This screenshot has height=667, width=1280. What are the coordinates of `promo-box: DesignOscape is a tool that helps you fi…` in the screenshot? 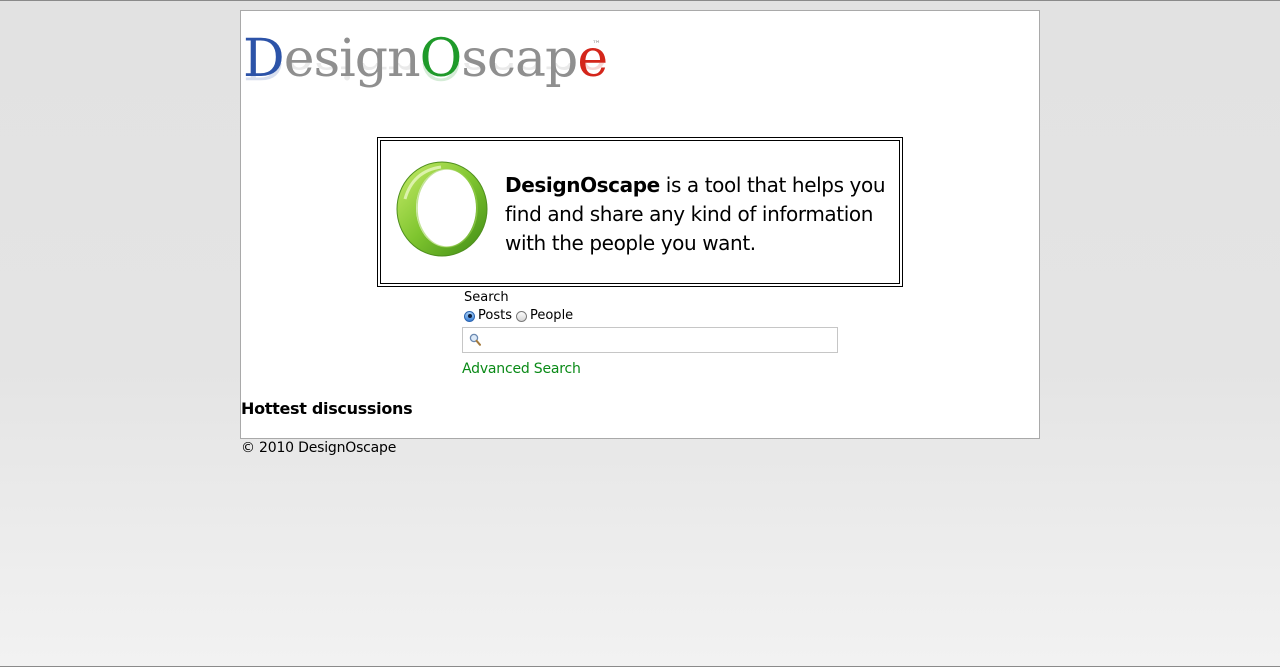 It's located at (640, 212).